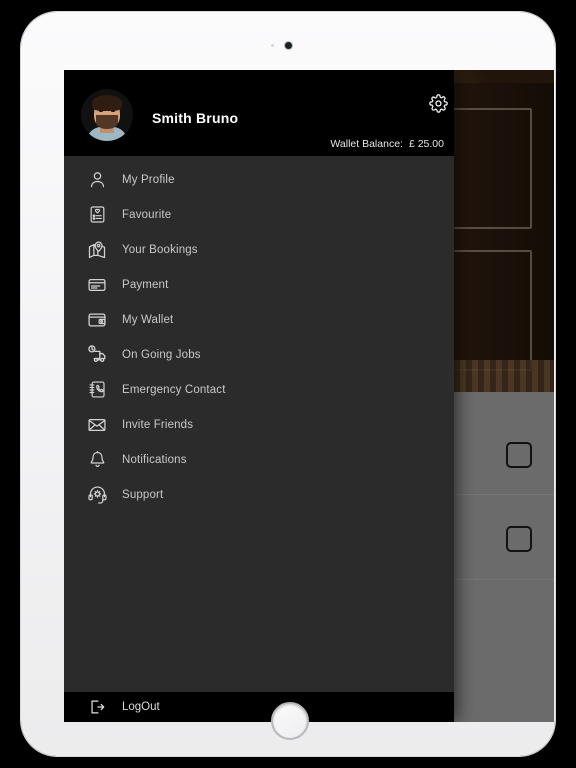 This screenshot has width=576, height=768. What do you see at coordinates (148, 319) in the screenshot?
I see `menu-item-label: My Wallet` at bounding box center [148, 319].